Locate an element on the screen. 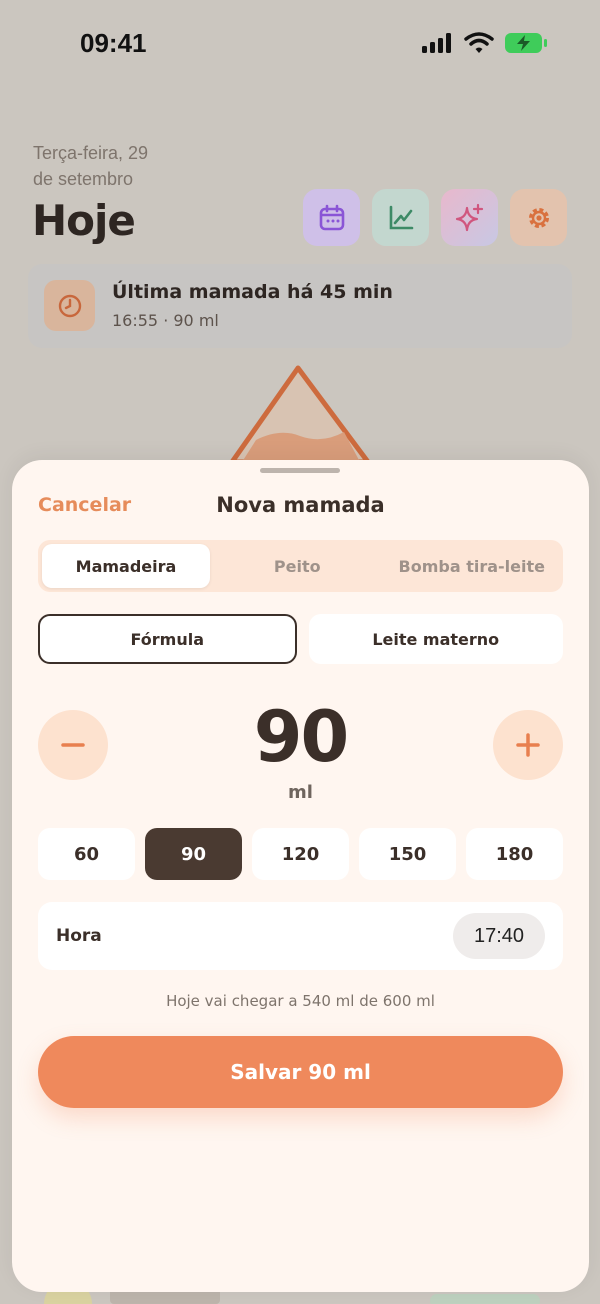 Image resolution: width=600 pixels, height=1304 pixels. clock-icon is located at coordinates (69, 305).